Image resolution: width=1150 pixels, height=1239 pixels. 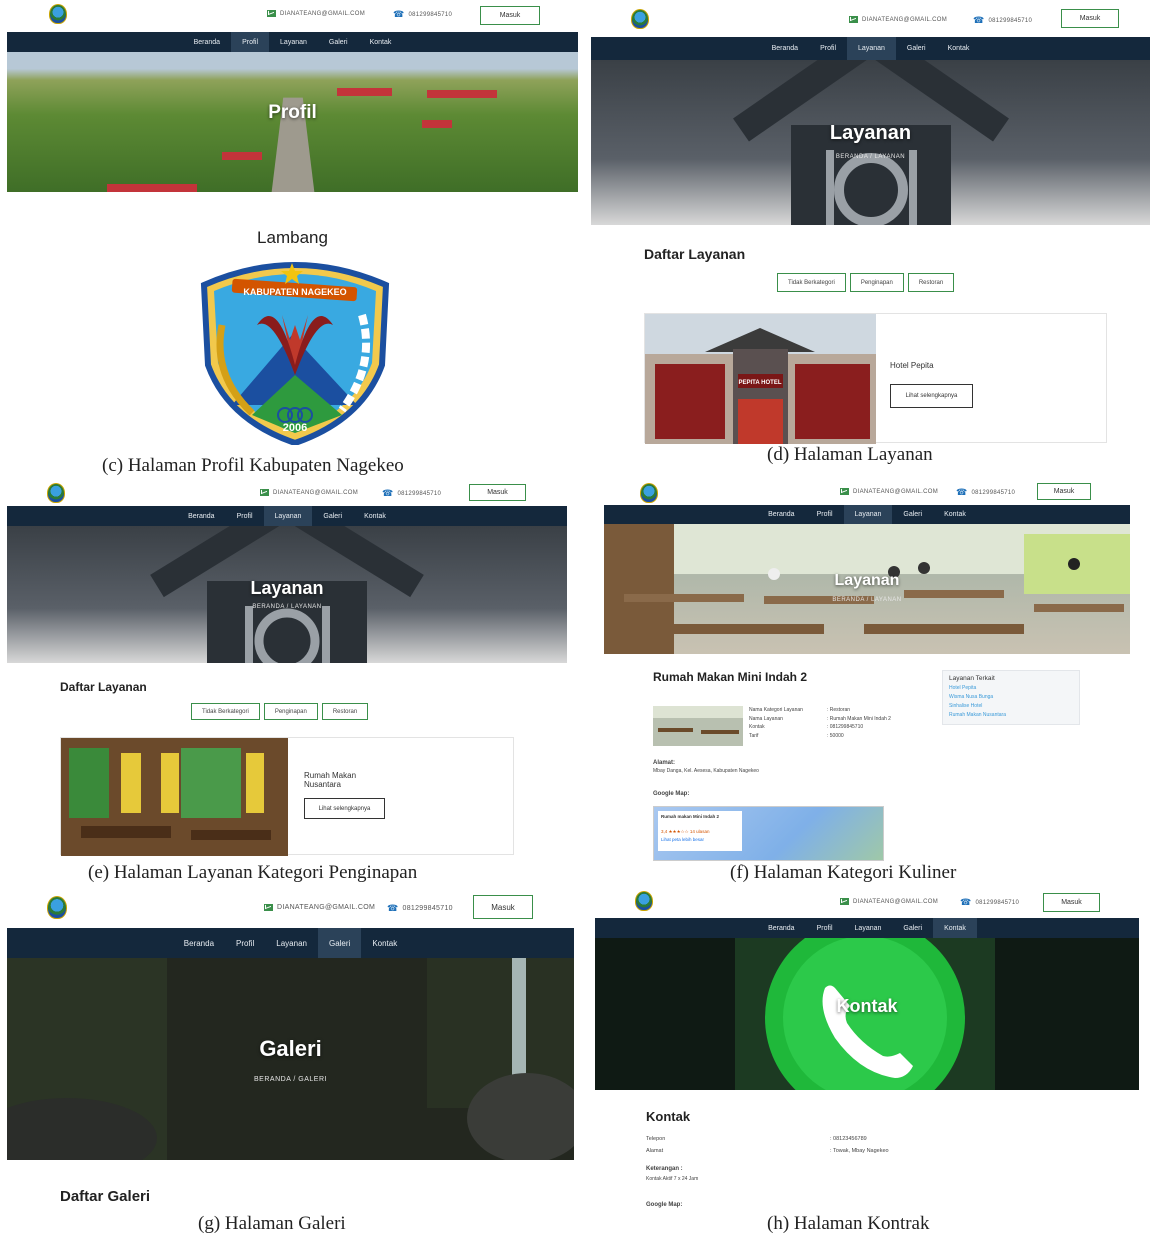 I want to click on service-card: Rumah Makan Nusantara Lihat selengkapnya, so click(x=287, y=796).